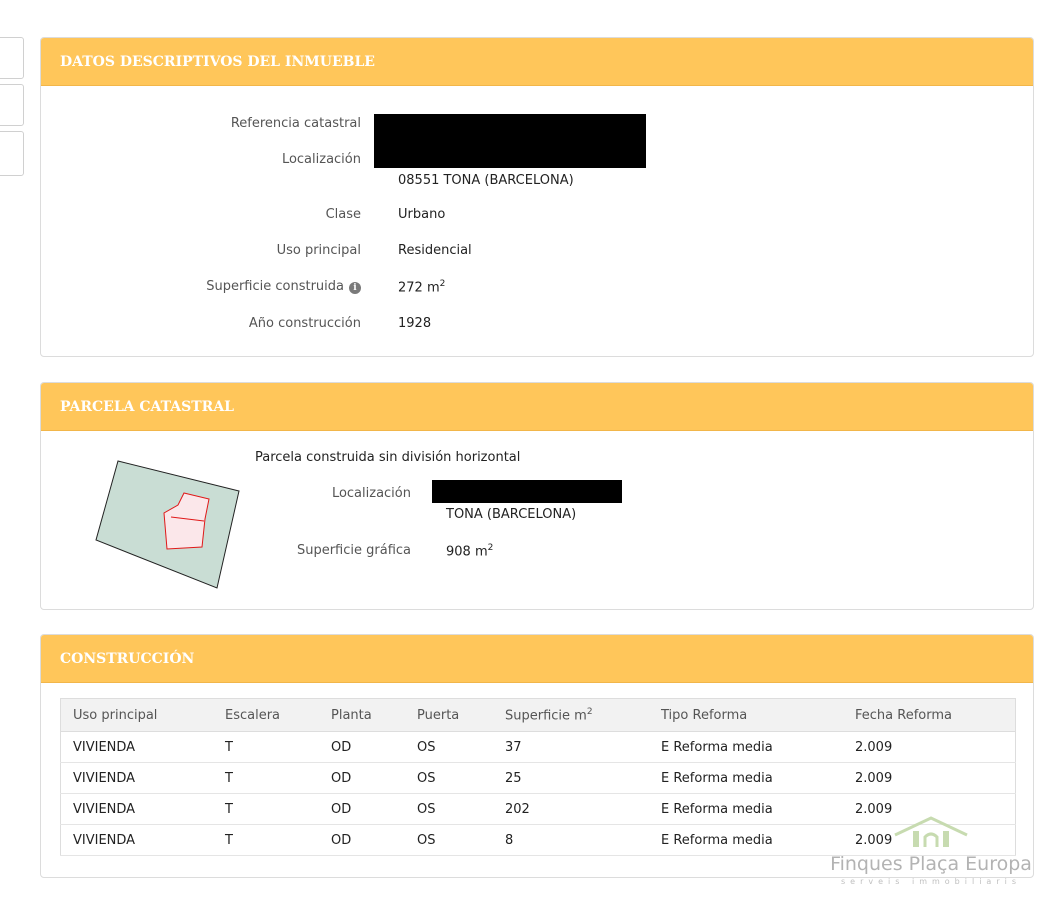  I want to click on cell-superficie: 202, so click(571, 809).